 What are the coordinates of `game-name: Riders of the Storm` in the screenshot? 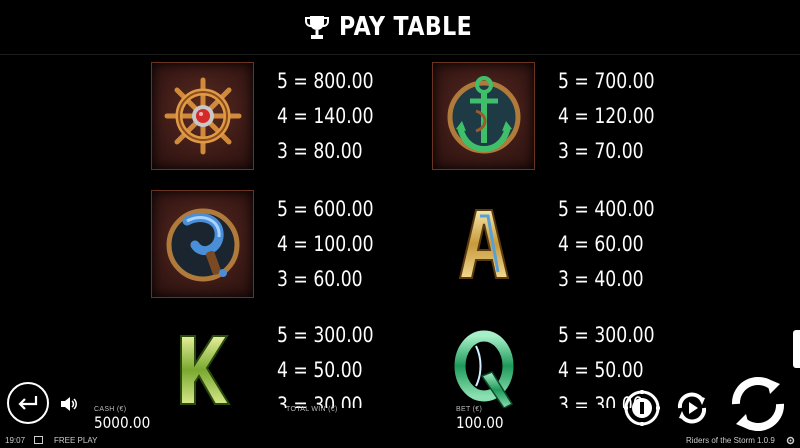 It's located at (720, 440).